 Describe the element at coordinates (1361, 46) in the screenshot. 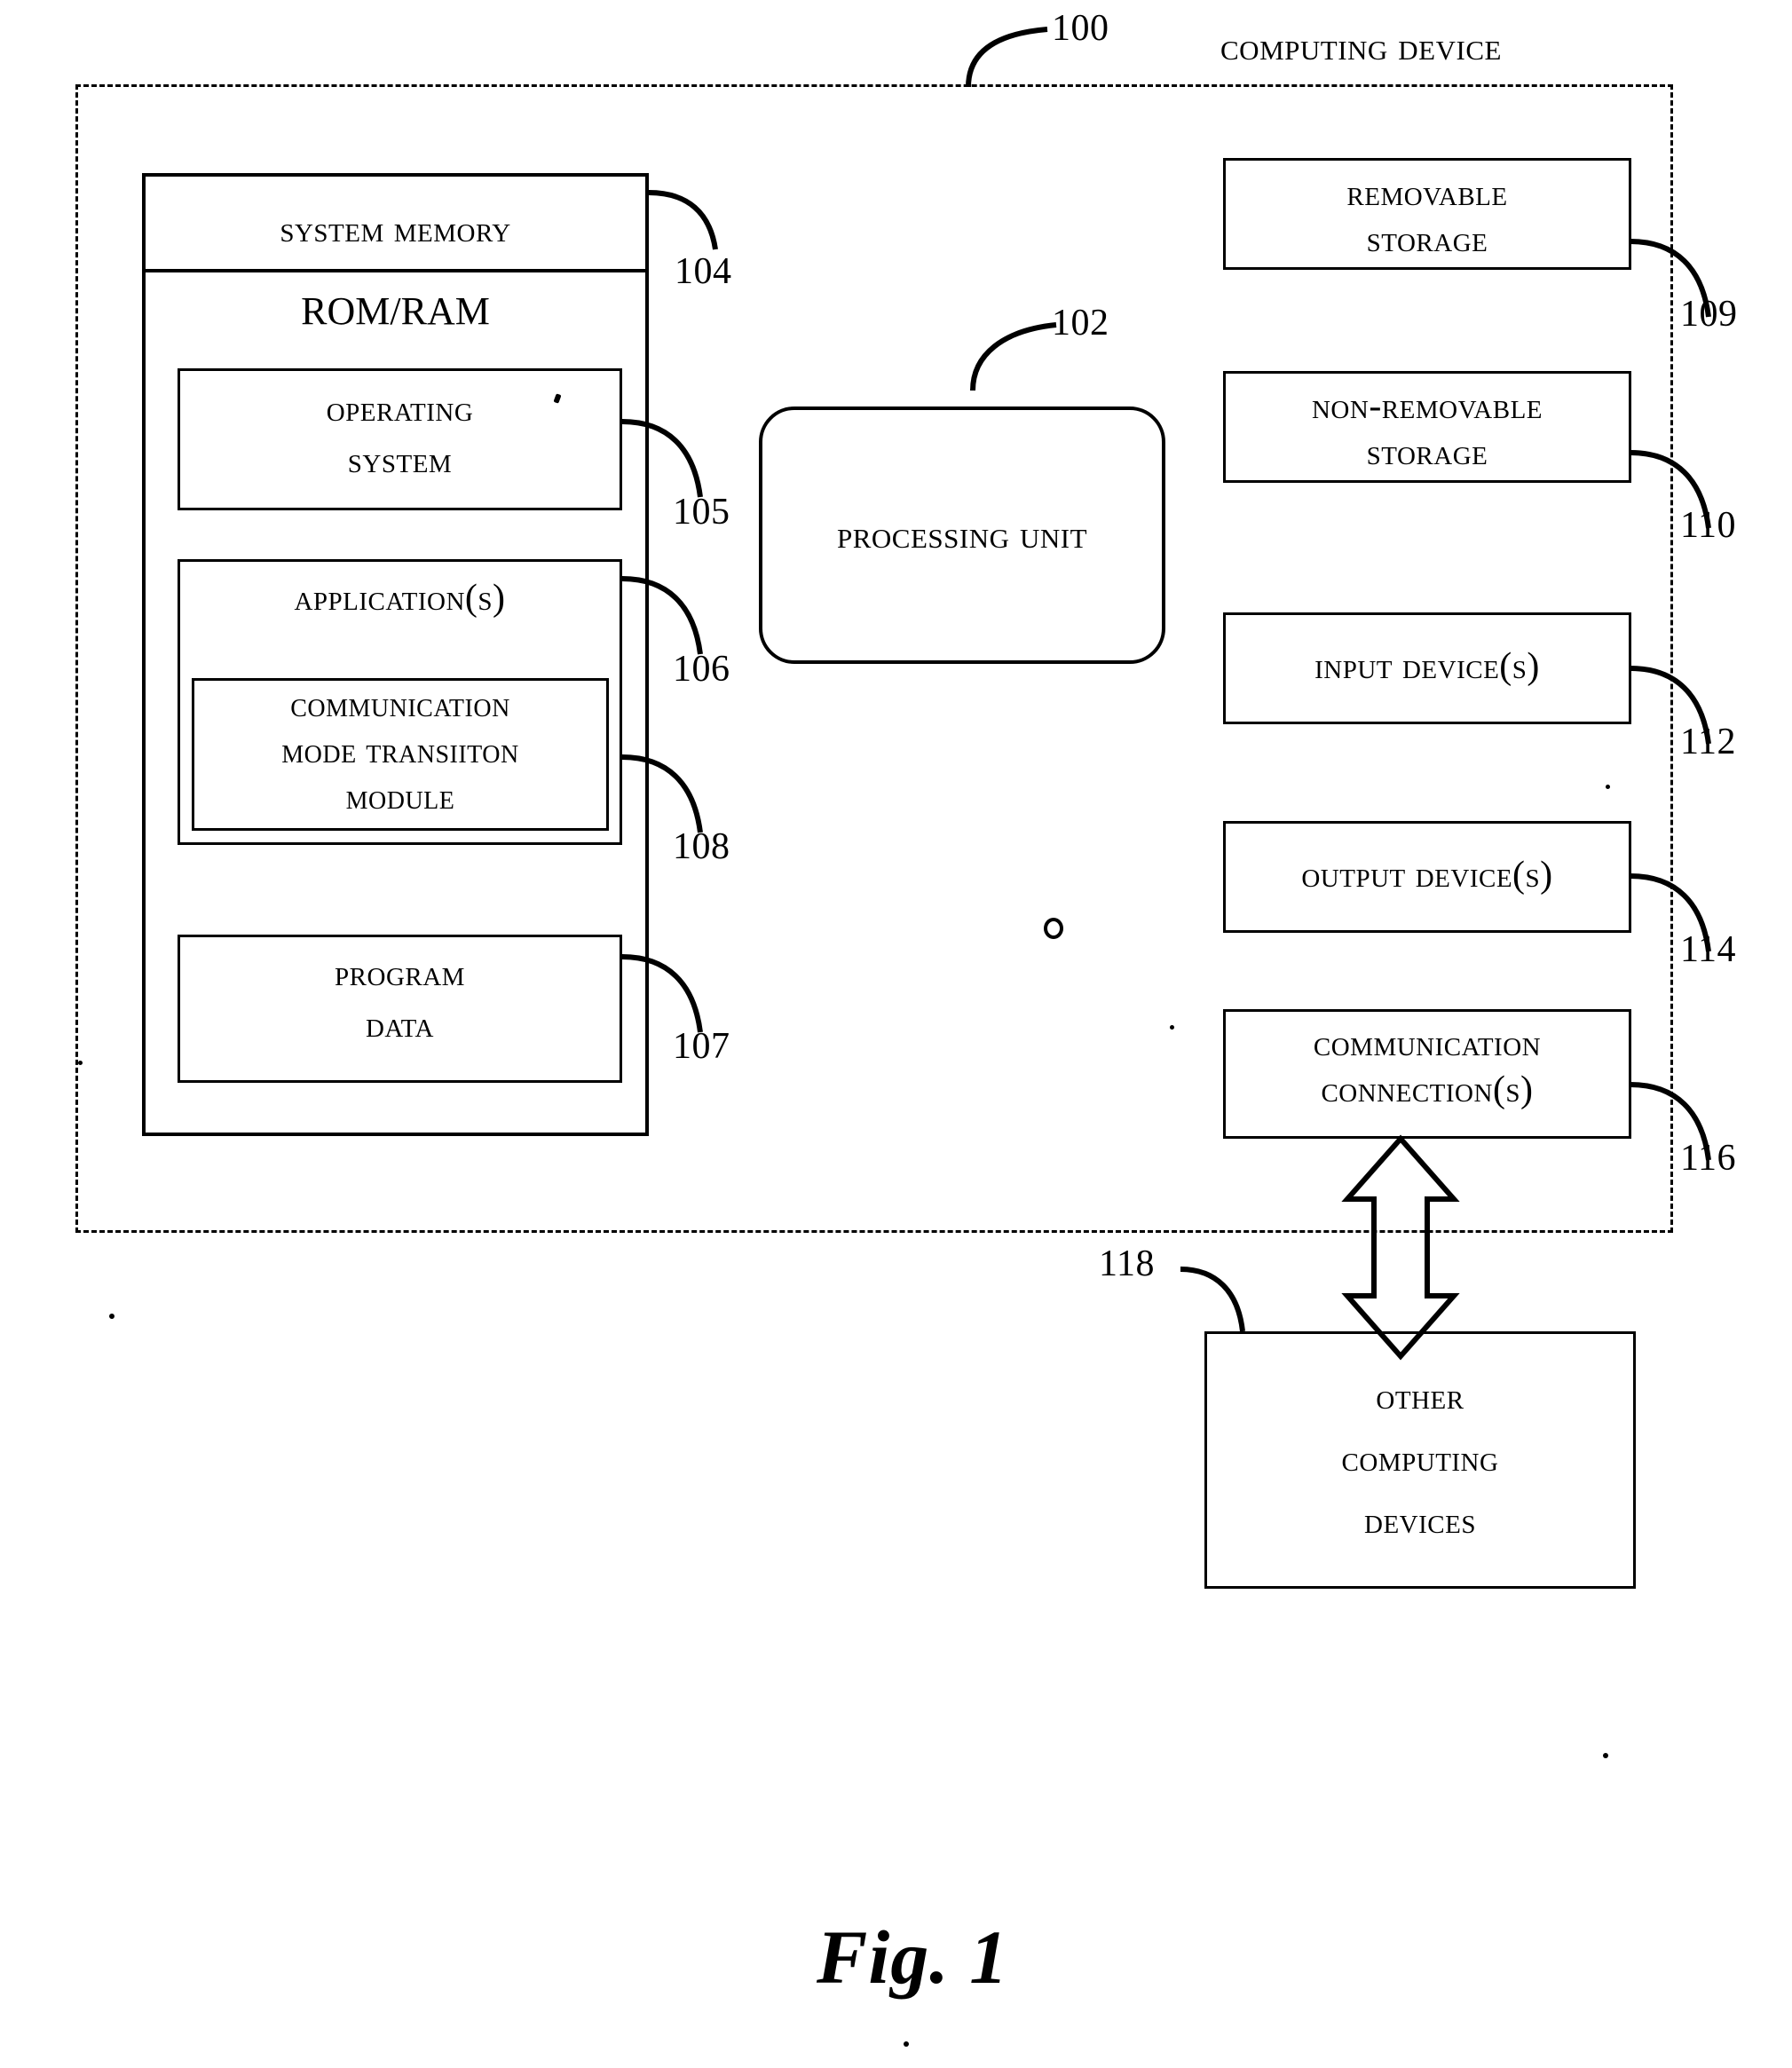

I see `page-title: COMPUTING DEVICE` at that location.